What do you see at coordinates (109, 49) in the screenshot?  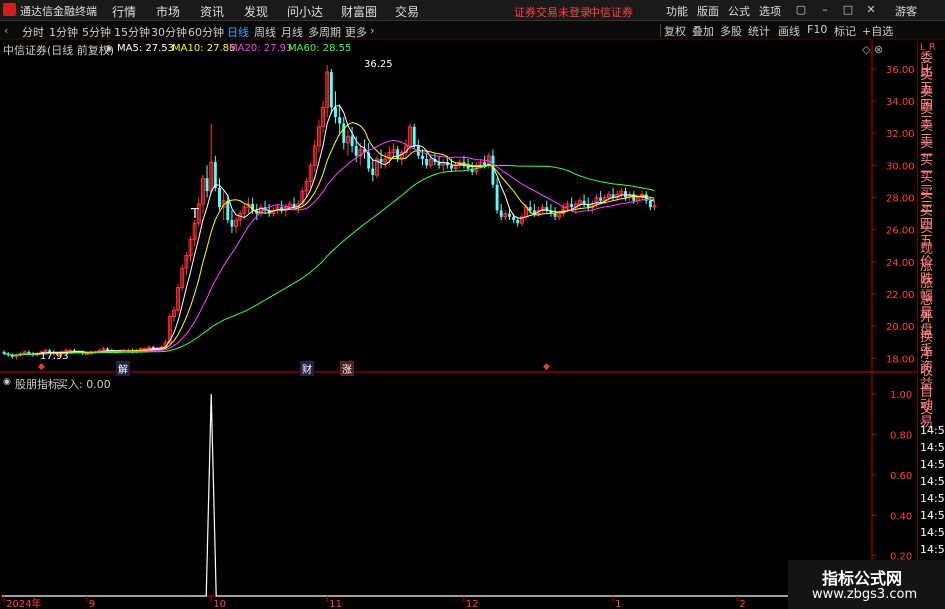 I see `ma-toggle-icon: ◉` at bounding box center [109, 49].